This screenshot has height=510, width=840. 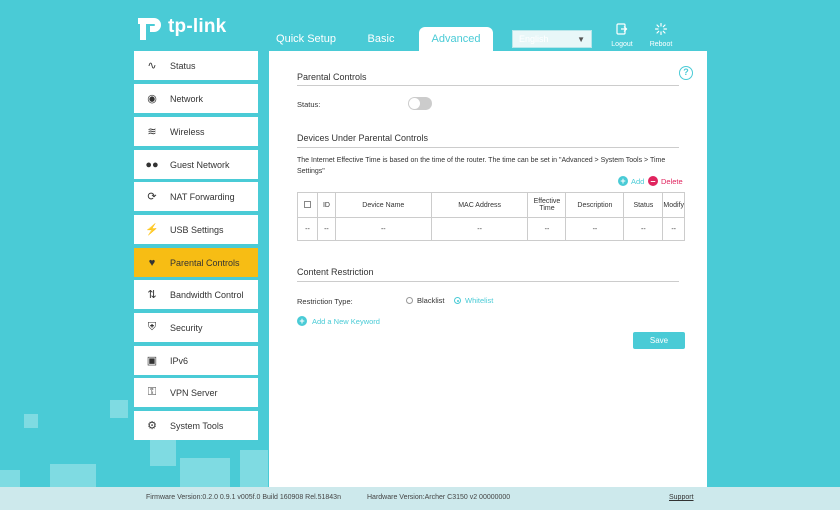 I want to click on globe-icon: ◉, so click(x=152, y=99).